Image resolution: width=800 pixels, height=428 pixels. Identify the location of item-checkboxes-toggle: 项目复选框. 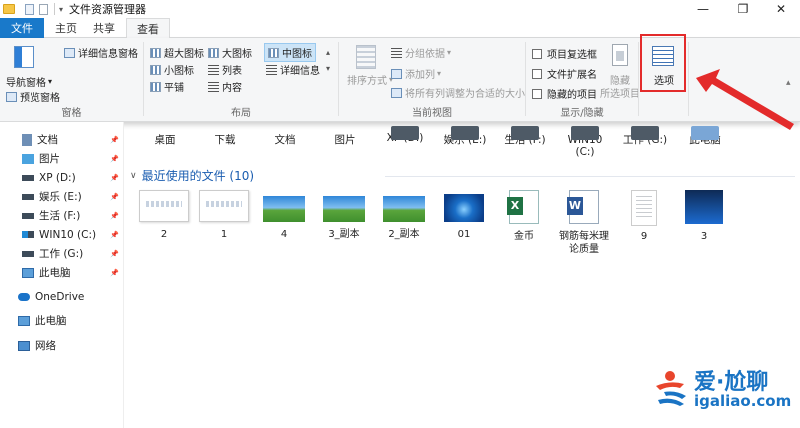
(564, 53).